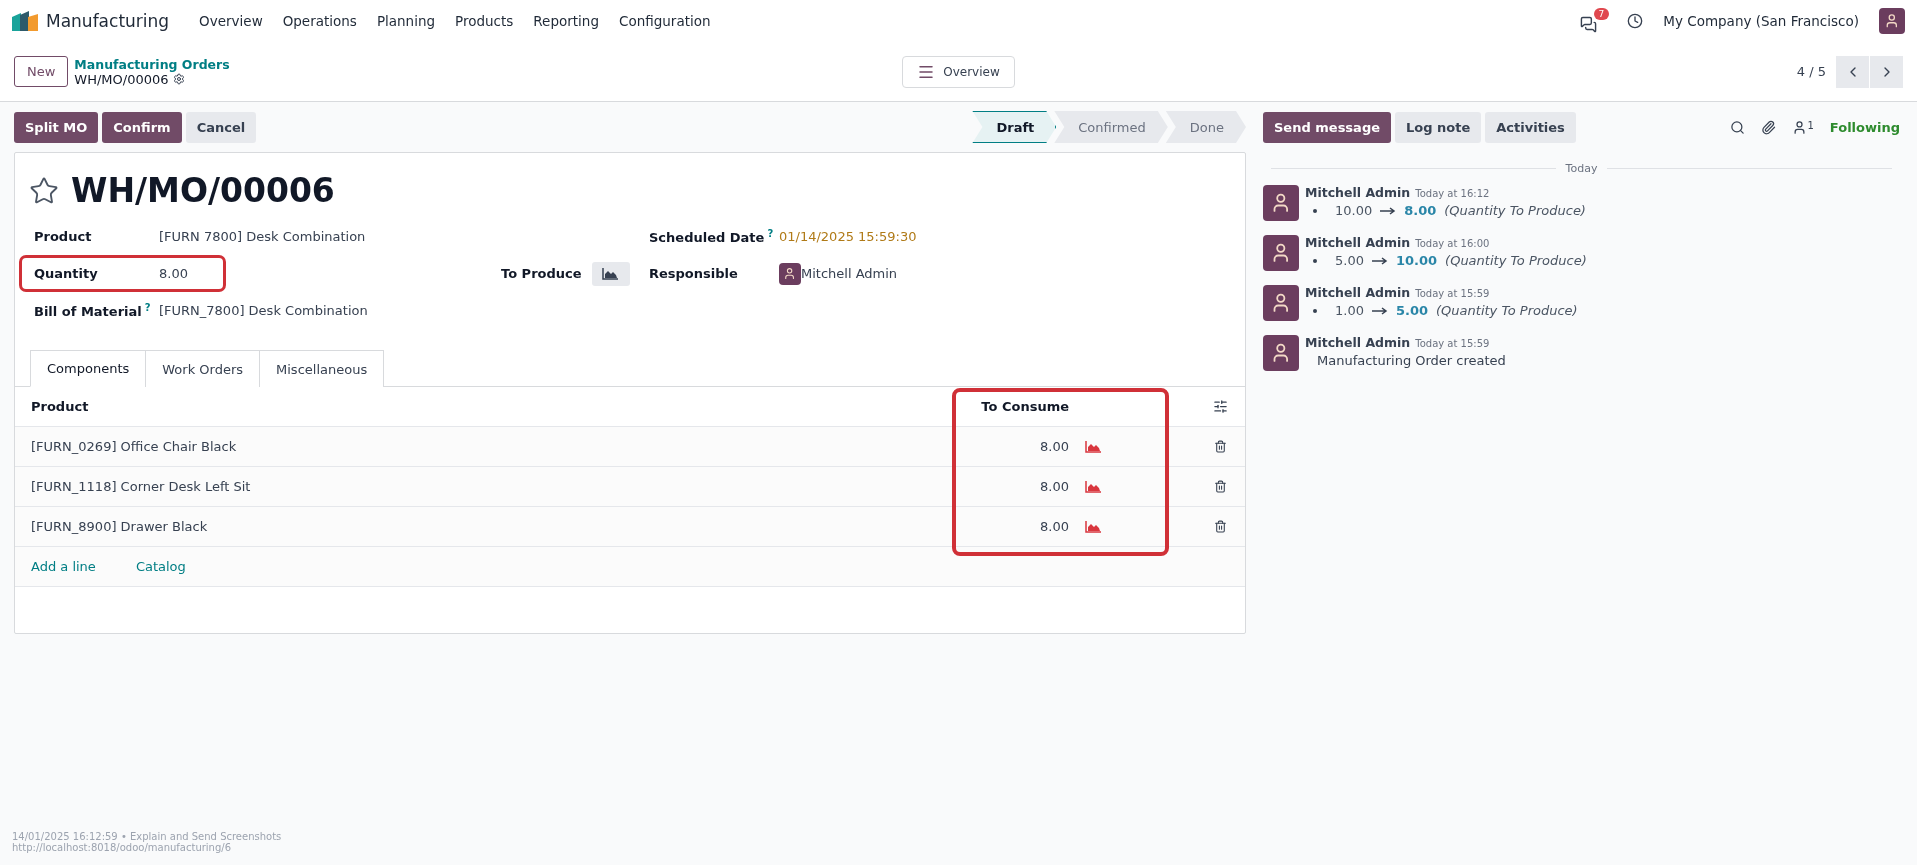  I want to click on field-value: 01/14/2025 15:59:30, so click(848, 236).